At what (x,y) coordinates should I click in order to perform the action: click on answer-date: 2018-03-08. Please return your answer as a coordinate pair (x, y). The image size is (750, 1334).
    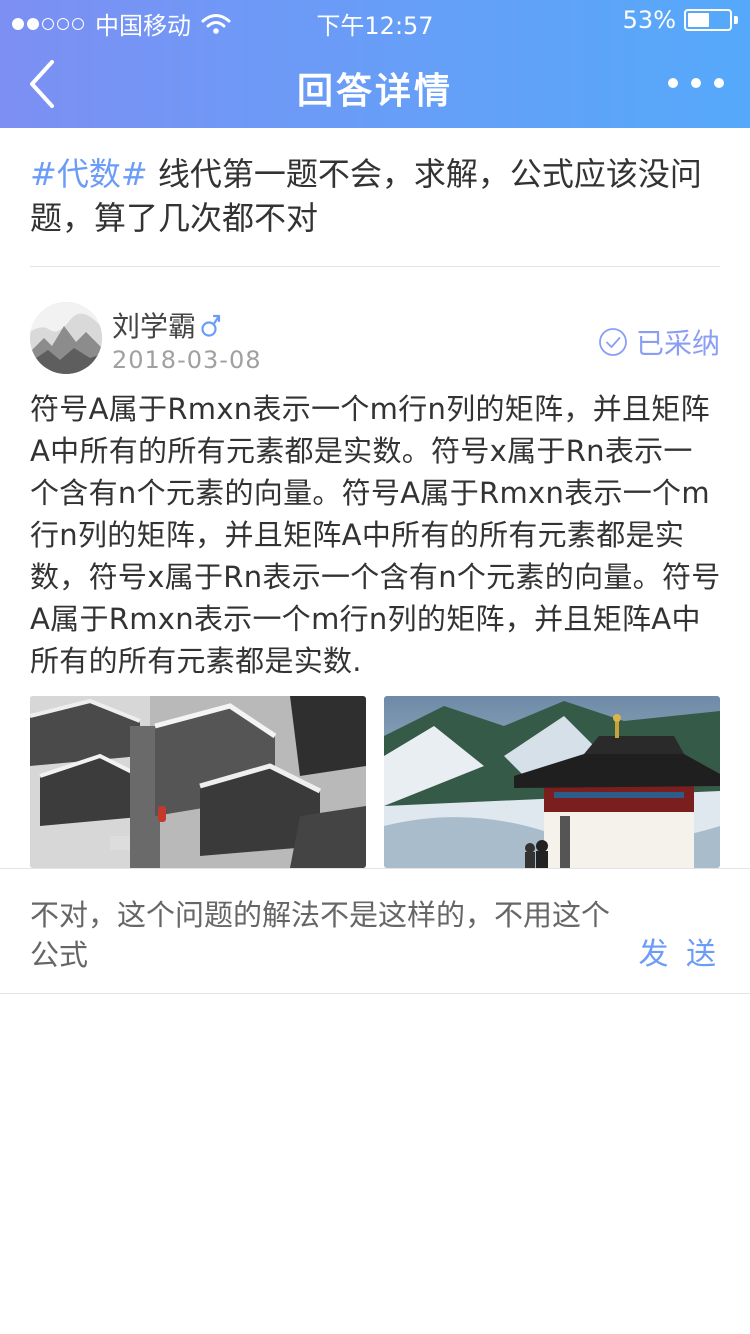
    Looking at the image, I should click on (187, 360).